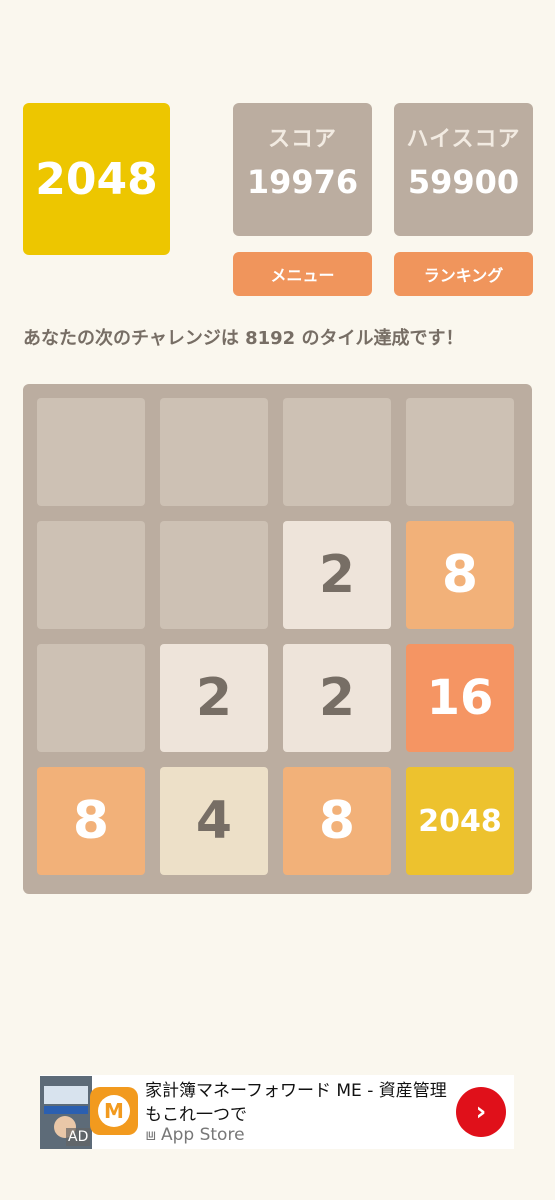 This screenshot has height=1200, width=555. What do you see at coordinates (151, 1135) in the screenshot?
I see `app-store-icon: ⩏` at bounding box center [151, 1135].